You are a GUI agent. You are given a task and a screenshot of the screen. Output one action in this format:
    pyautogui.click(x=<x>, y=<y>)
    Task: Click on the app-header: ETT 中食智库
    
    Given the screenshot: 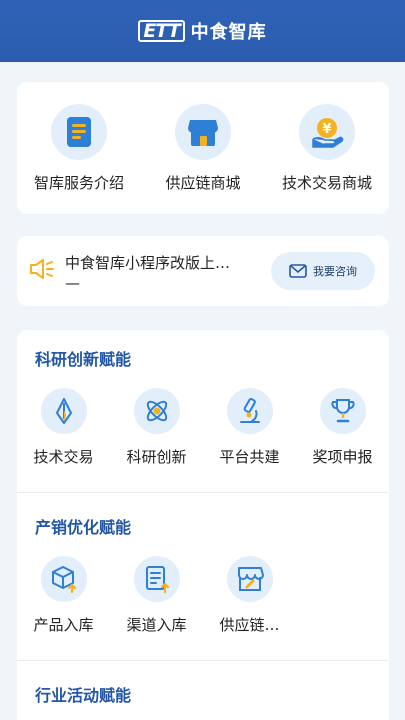 What is the action you would take?
    pyautogui.click(x=202, y=31)
    